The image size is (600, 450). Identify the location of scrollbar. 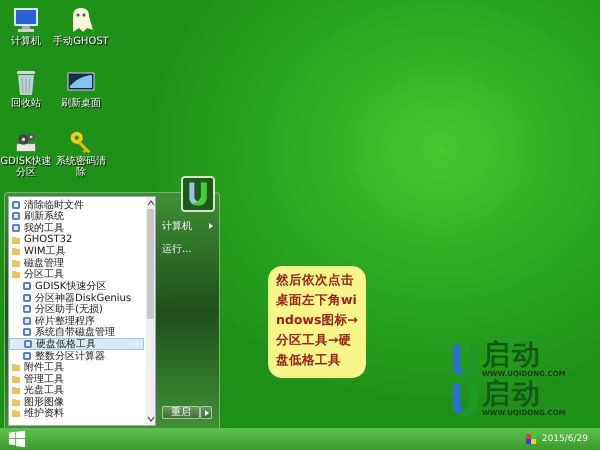
(150, 311).